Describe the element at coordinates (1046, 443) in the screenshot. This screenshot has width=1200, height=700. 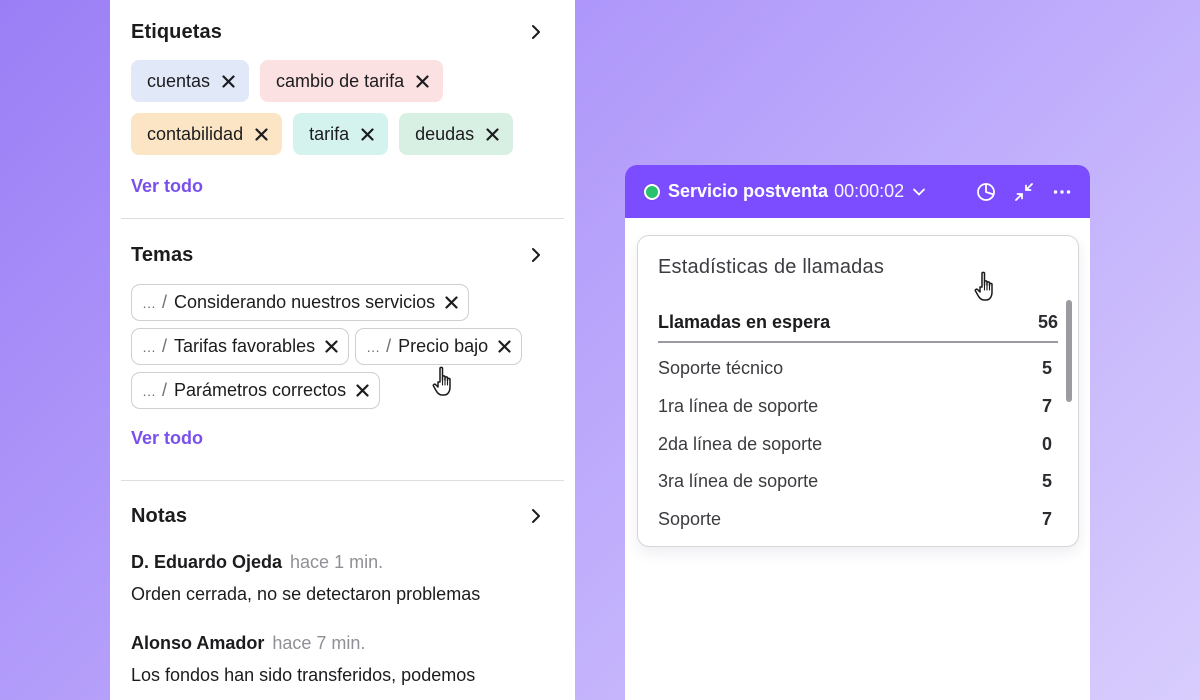
I see `stat-value: 0` at that location.